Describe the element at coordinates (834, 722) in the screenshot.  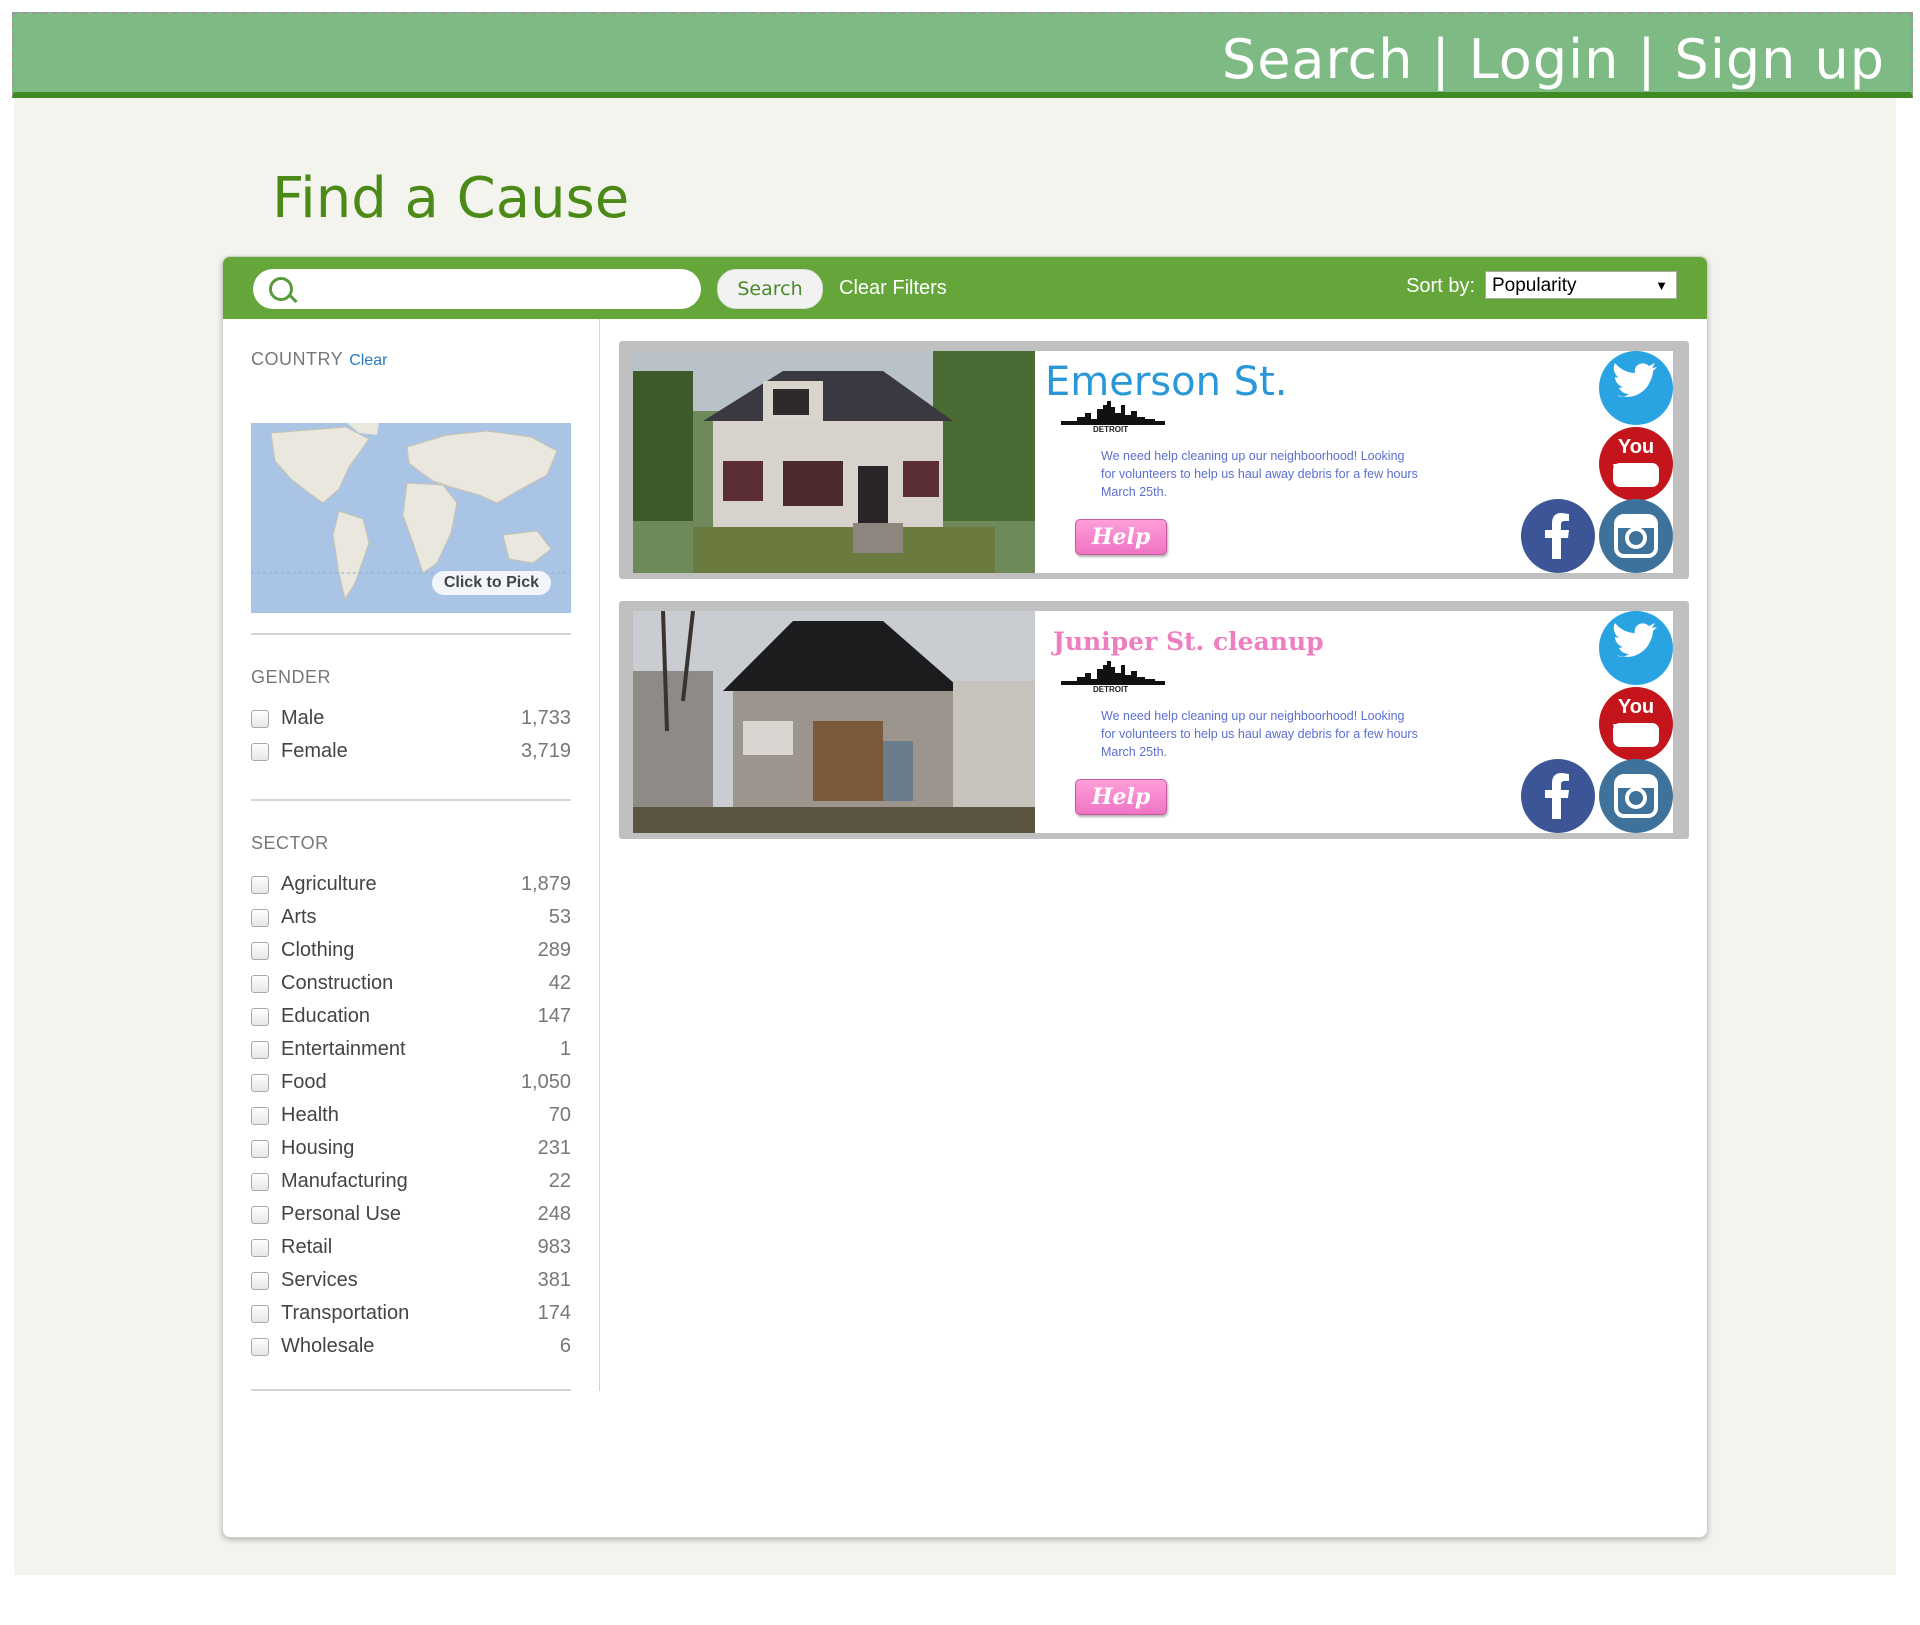
I see `burned-house-photo-icon` at that location.